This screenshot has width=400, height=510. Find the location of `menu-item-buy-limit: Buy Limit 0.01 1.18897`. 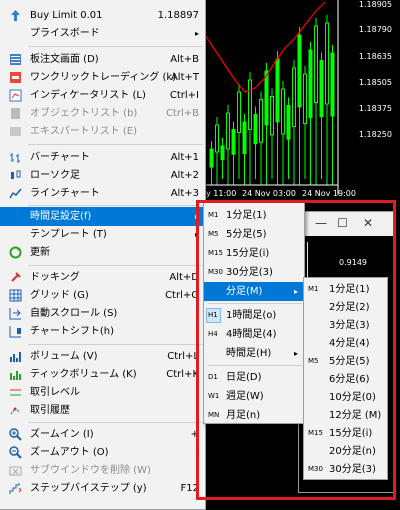

menu-item-buy-limit: Buy Limit 0.01 1.18897 is located at coordinates (102, 15).